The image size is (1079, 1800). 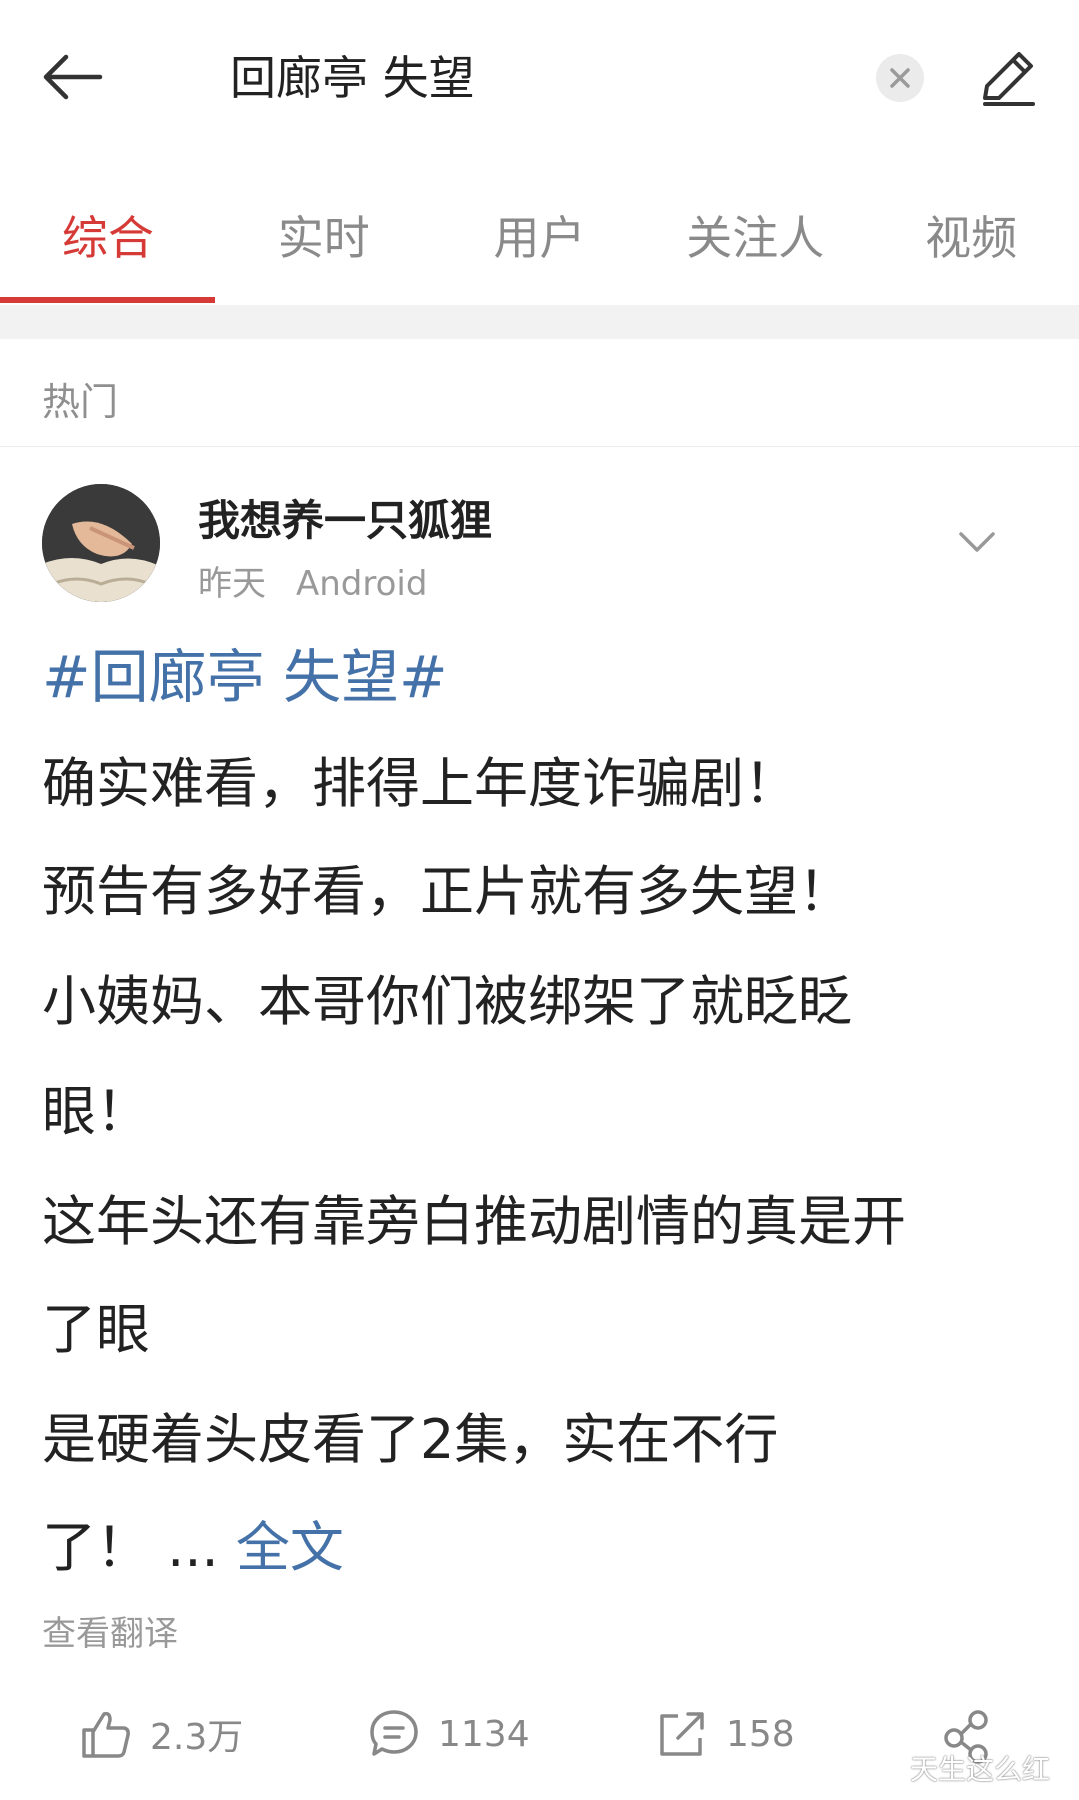 What do you see at coordinates (96, 1111) in the screenshot?
I see `post-text-line: 眼！` at bounding box center [96, 1111].